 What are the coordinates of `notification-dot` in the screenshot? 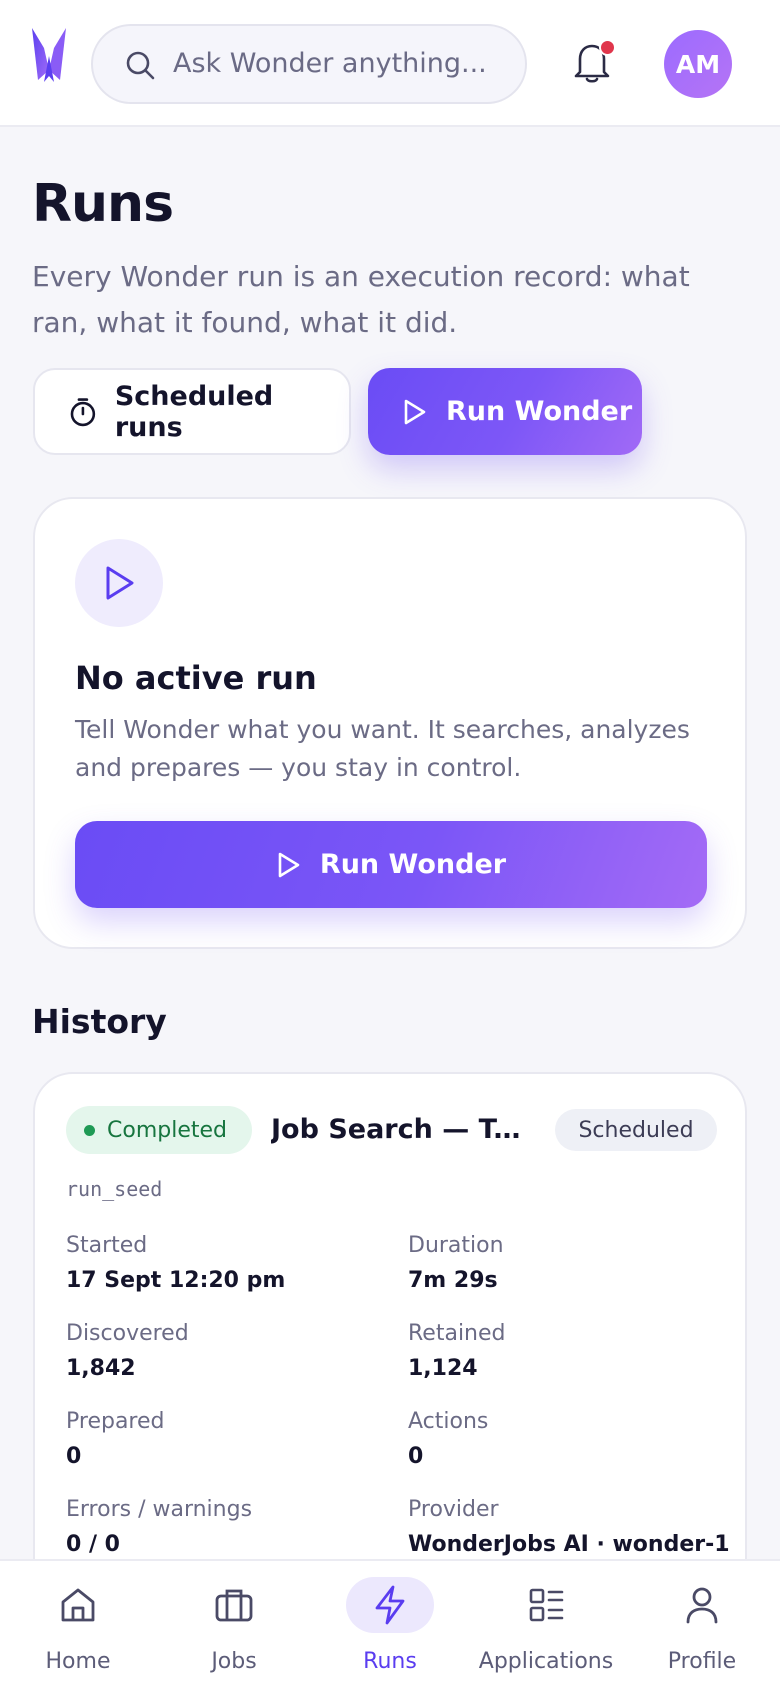 It's located at (607, 47).